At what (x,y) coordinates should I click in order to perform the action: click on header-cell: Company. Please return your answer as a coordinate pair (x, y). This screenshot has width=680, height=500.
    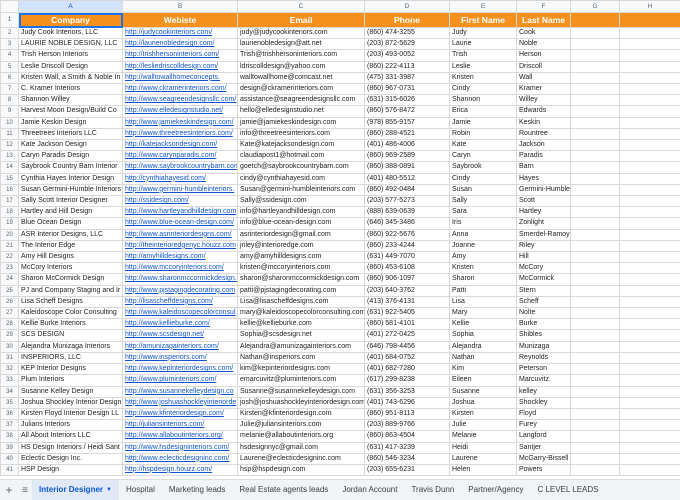
    Looking at the image, I should click on (71, 20).